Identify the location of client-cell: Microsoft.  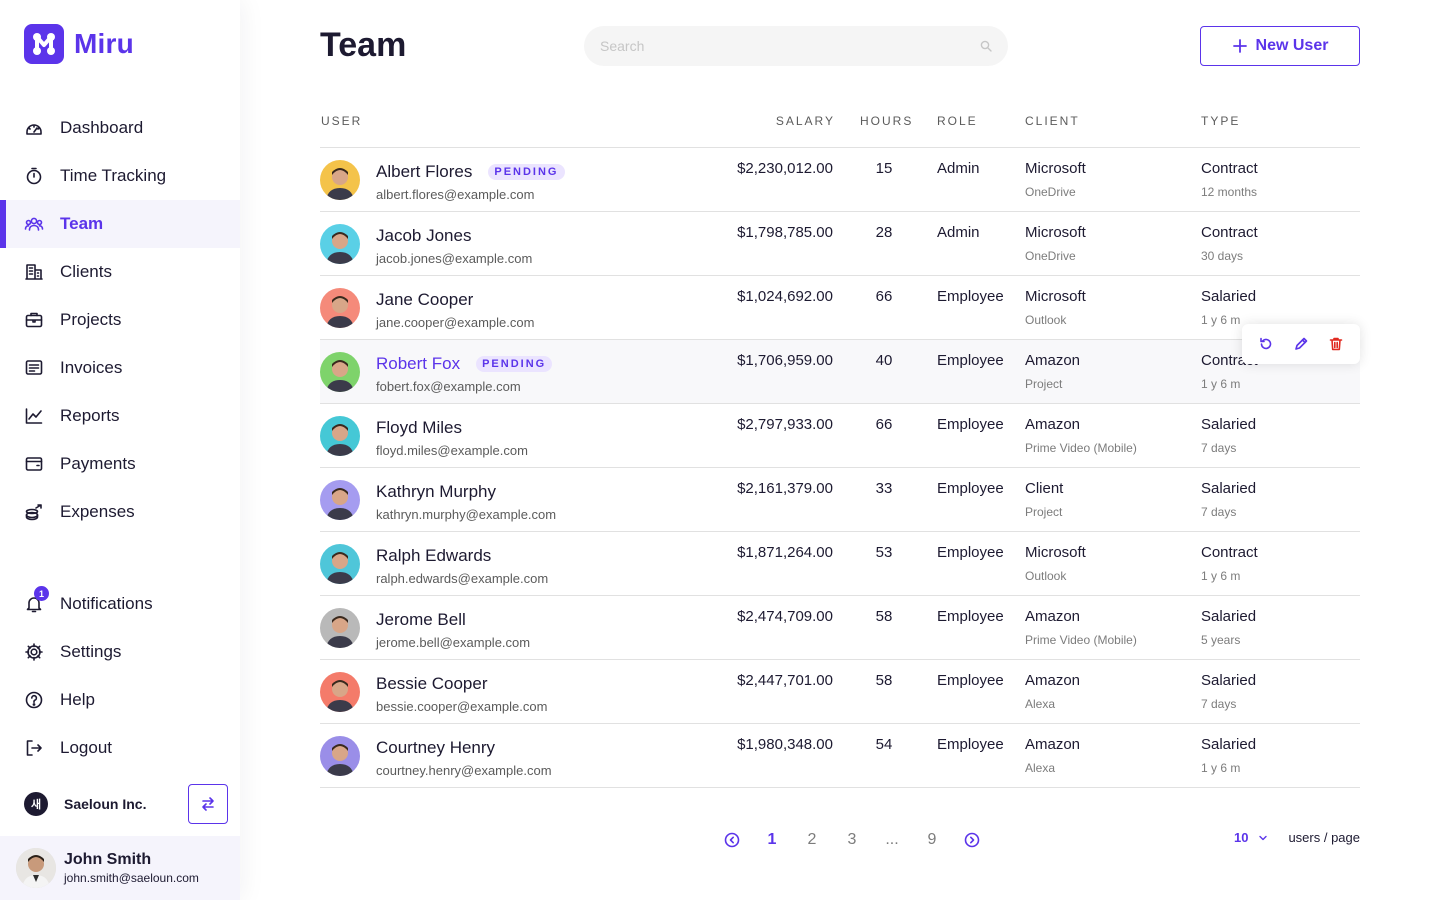
(1055, 552).